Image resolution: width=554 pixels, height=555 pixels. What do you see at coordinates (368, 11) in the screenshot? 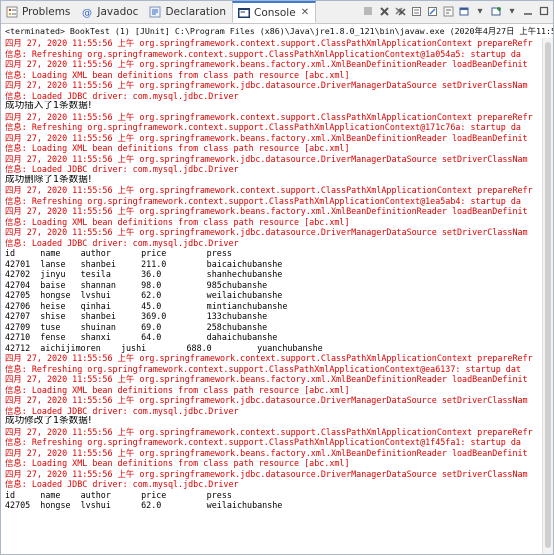
I see `terminate-icon` at bounding box center [368, 11].